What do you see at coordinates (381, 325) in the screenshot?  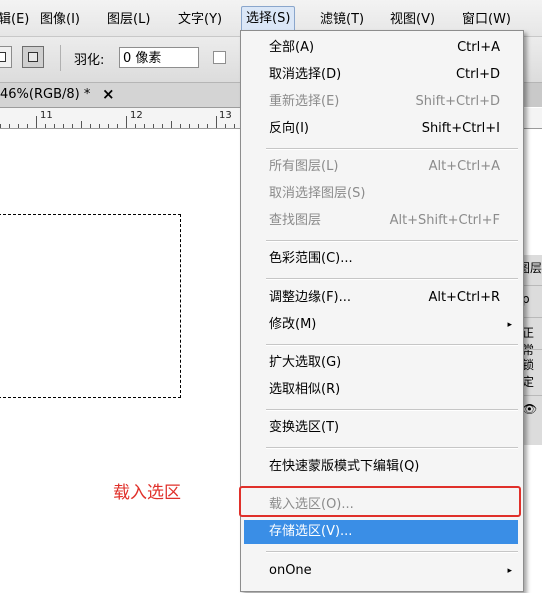 I see `menu-item-modify: 修改(M) ▸` at bounding box center [381, 325].